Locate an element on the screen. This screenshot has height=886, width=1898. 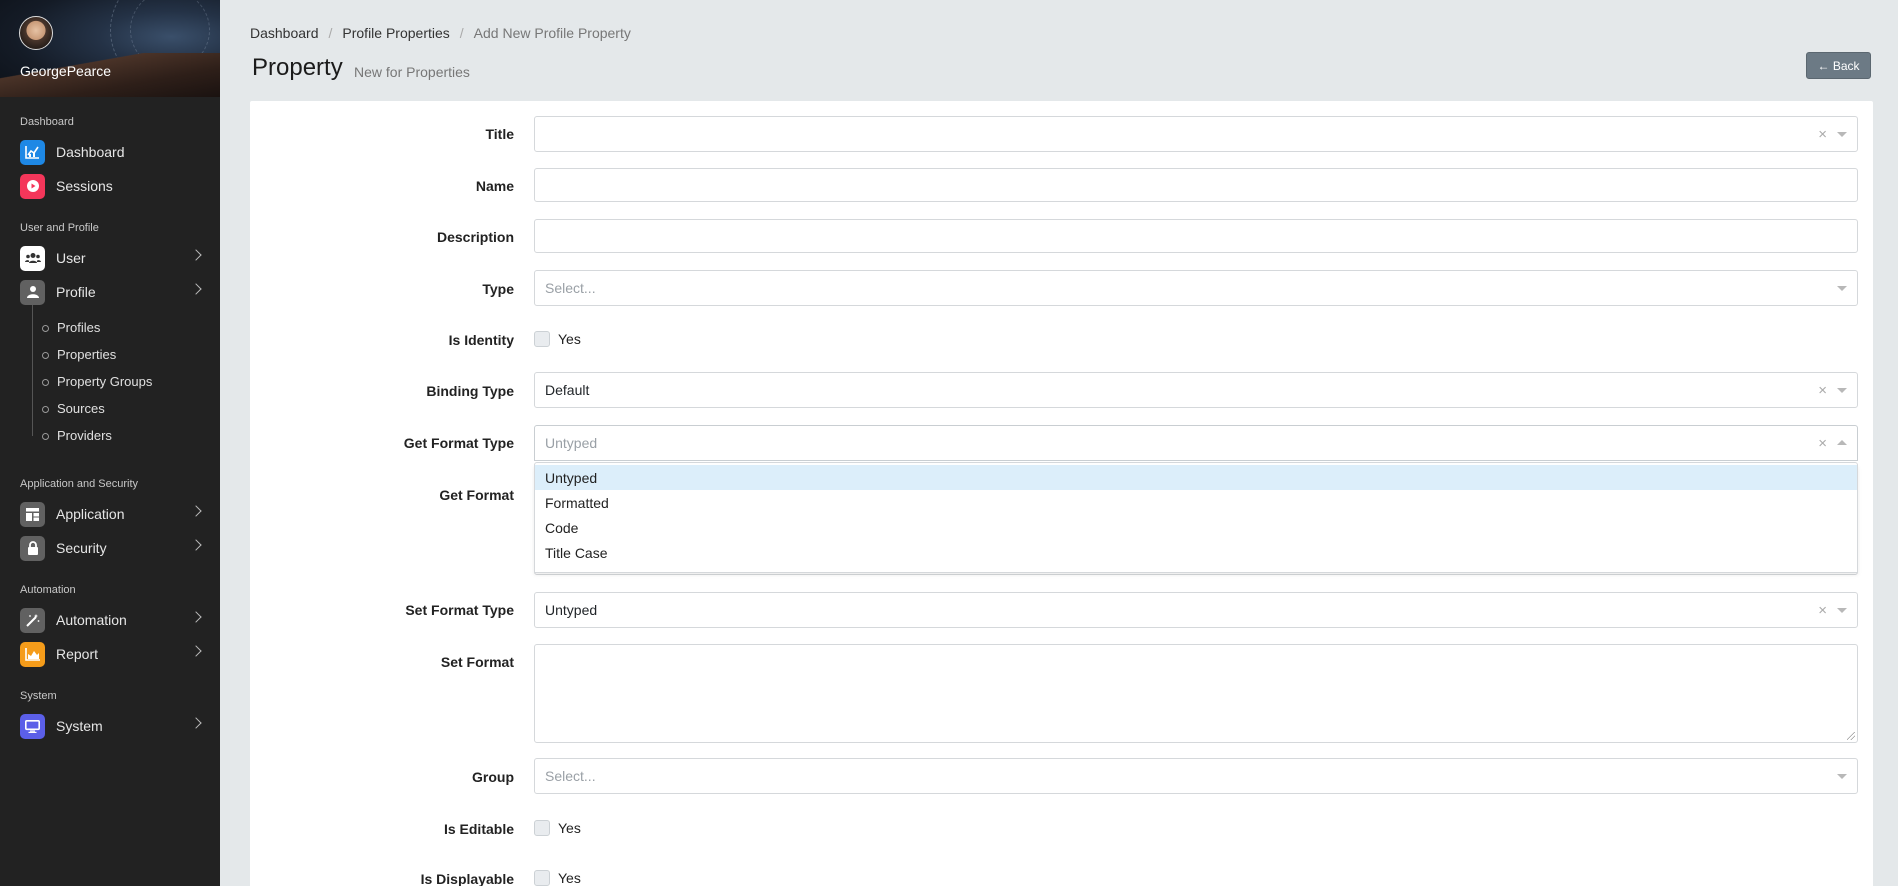
sidebar-item-security: Security is located at coordinates (111, 548).